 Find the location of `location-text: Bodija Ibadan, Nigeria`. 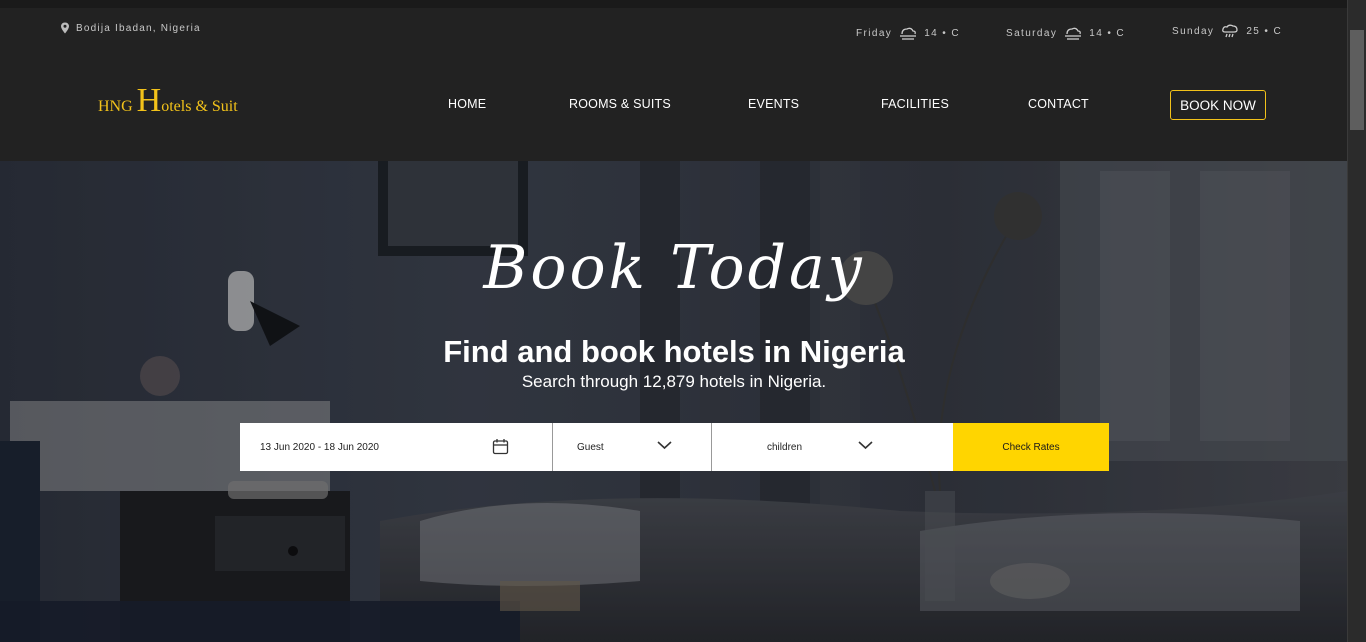

location-text: Bodija Ibadan, Nigeria is located at coordinates (138, 28).